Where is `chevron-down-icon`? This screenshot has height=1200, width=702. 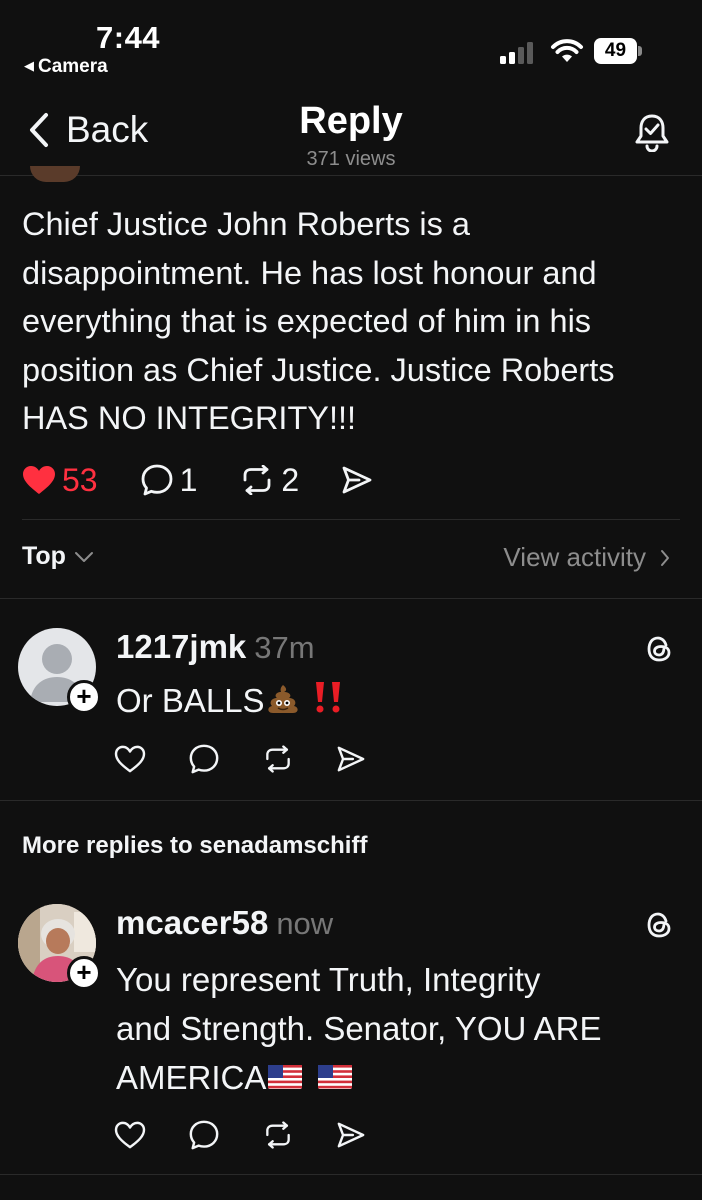
chevron-down-icon is located at coordinates (83, 556).